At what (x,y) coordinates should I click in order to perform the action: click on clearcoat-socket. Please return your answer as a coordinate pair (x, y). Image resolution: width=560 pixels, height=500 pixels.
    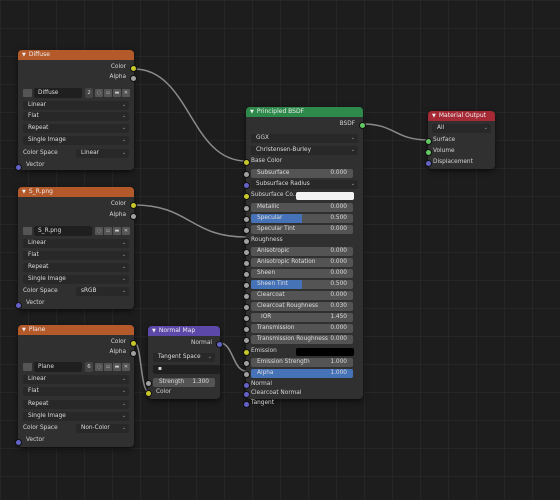
    Looking at the image, I should click on (246, 296).